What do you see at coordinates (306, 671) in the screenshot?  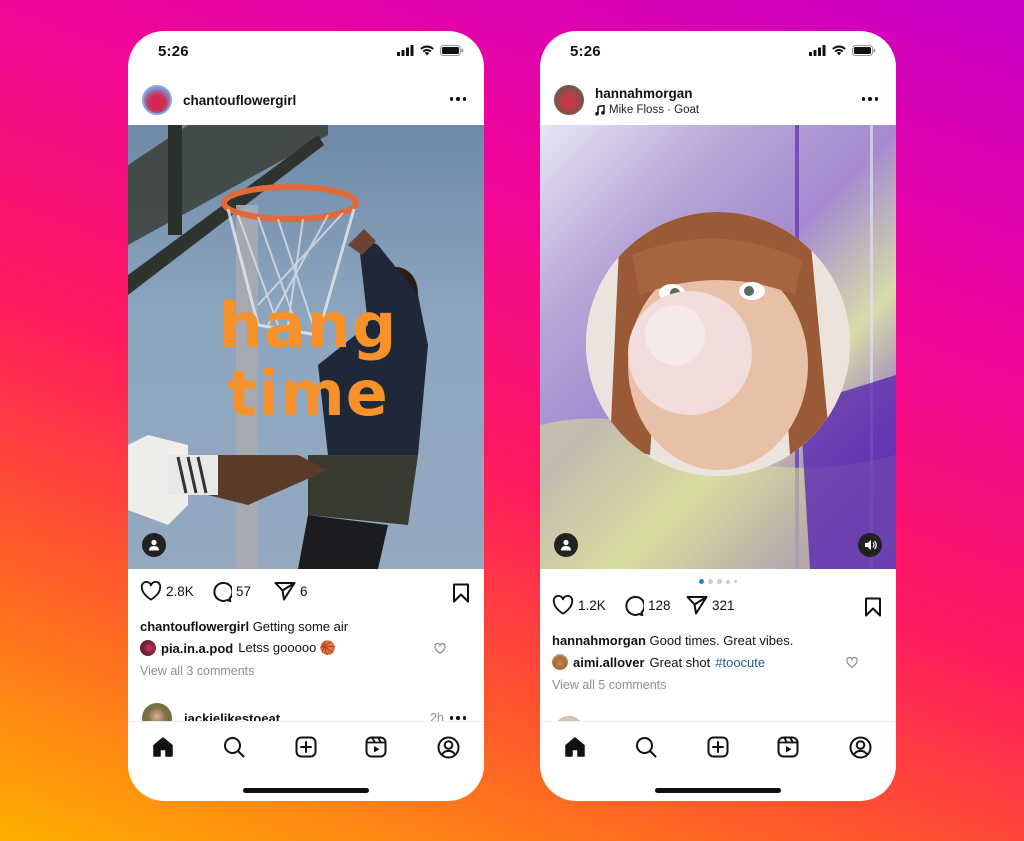 I see `view-all-comments-link: View all 3 comments` at bounding box center [306, 671].